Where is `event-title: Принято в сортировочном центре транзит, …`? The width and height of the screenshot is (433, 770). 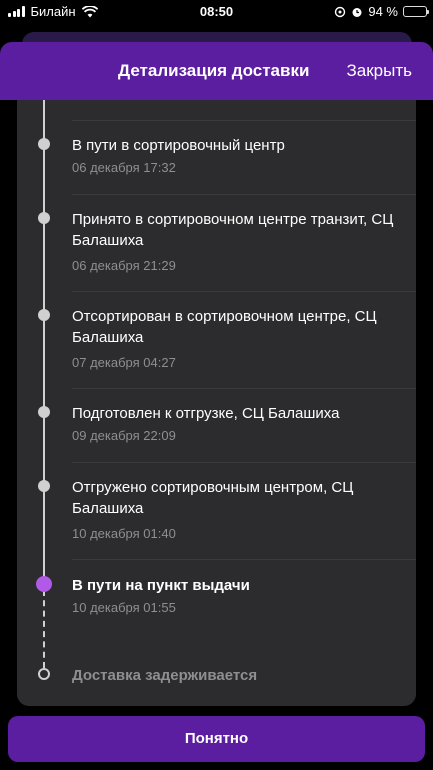
event-title: Принято в сортировочном центре транзит, … is located at coordinates (233, 230).